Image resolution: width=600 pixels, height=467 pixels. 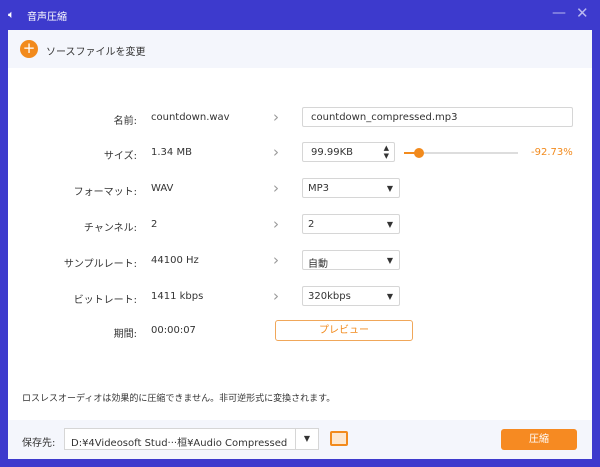 What do you see at coordinates (179, 399) in the screenshot?
I see `lossless-note: ロスレスオーディオは効果的に圧縮できません。非可逆形式に変換されます。` at bounding box center [179, 399].